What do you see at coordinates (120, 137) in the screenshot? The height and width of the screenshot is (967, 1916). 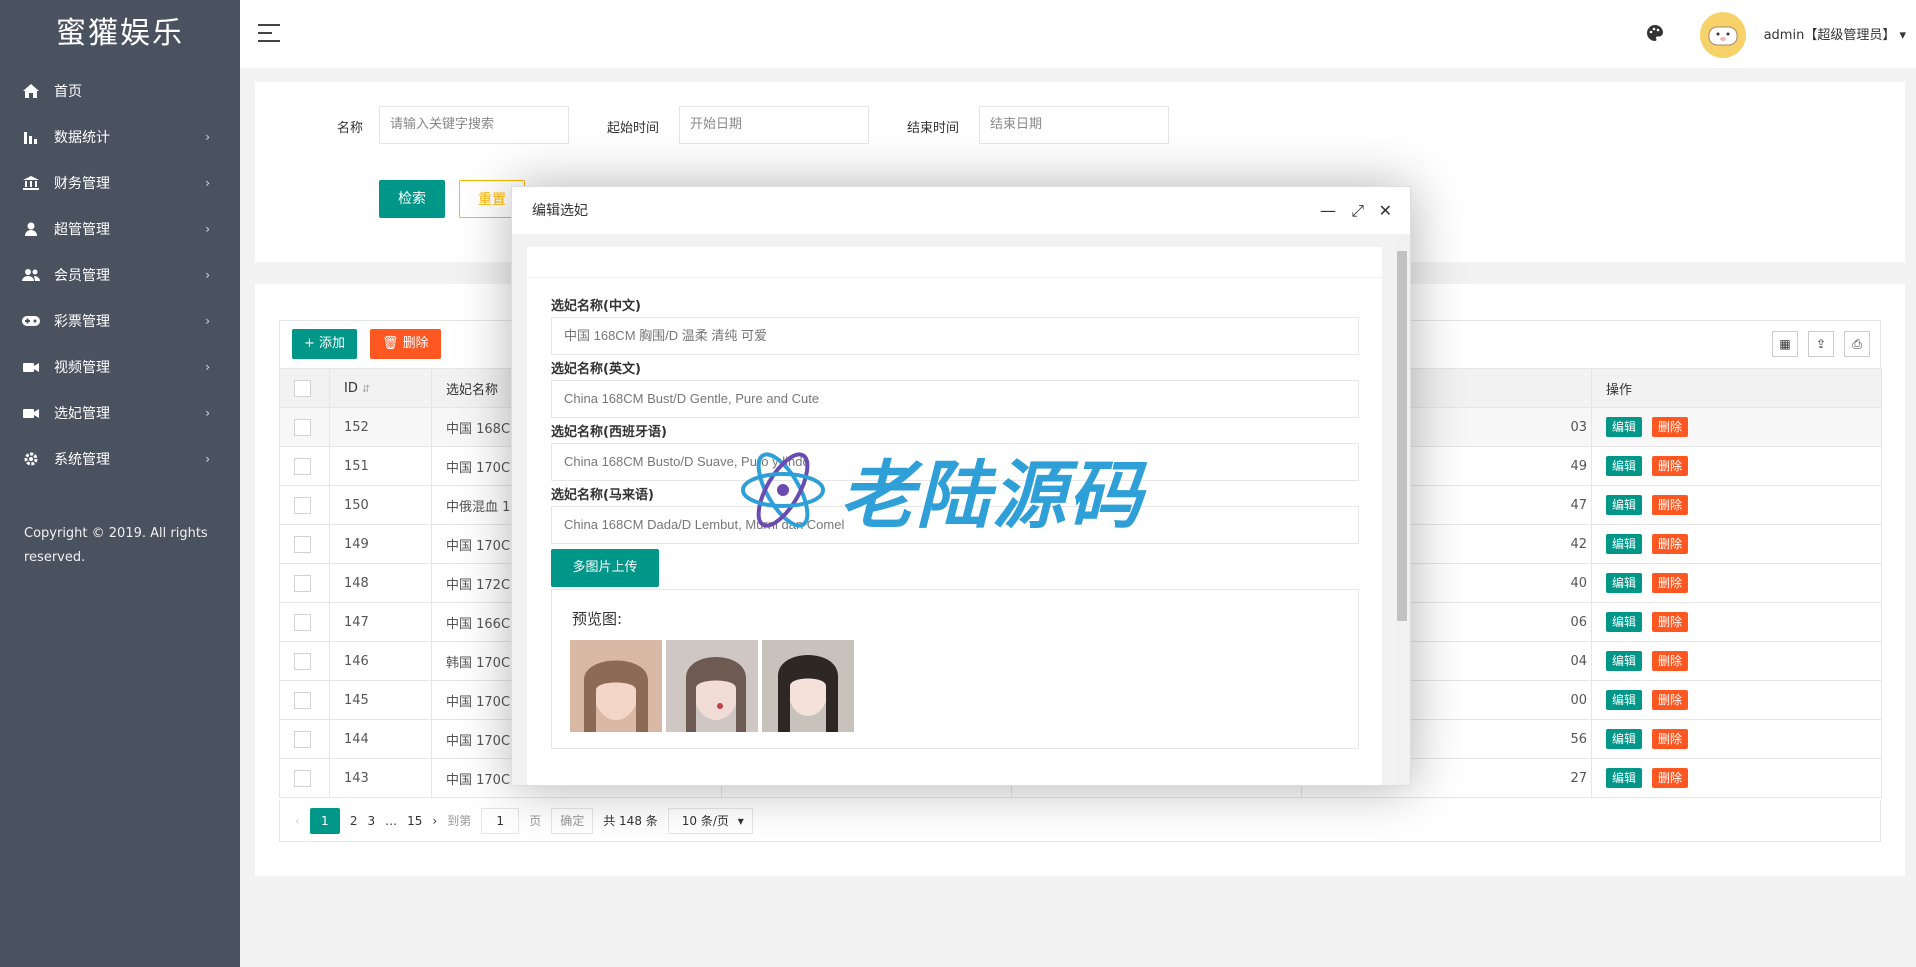 I see `sidebar-item-stats: 数据统计 ›` at bounding box center [120, 137].